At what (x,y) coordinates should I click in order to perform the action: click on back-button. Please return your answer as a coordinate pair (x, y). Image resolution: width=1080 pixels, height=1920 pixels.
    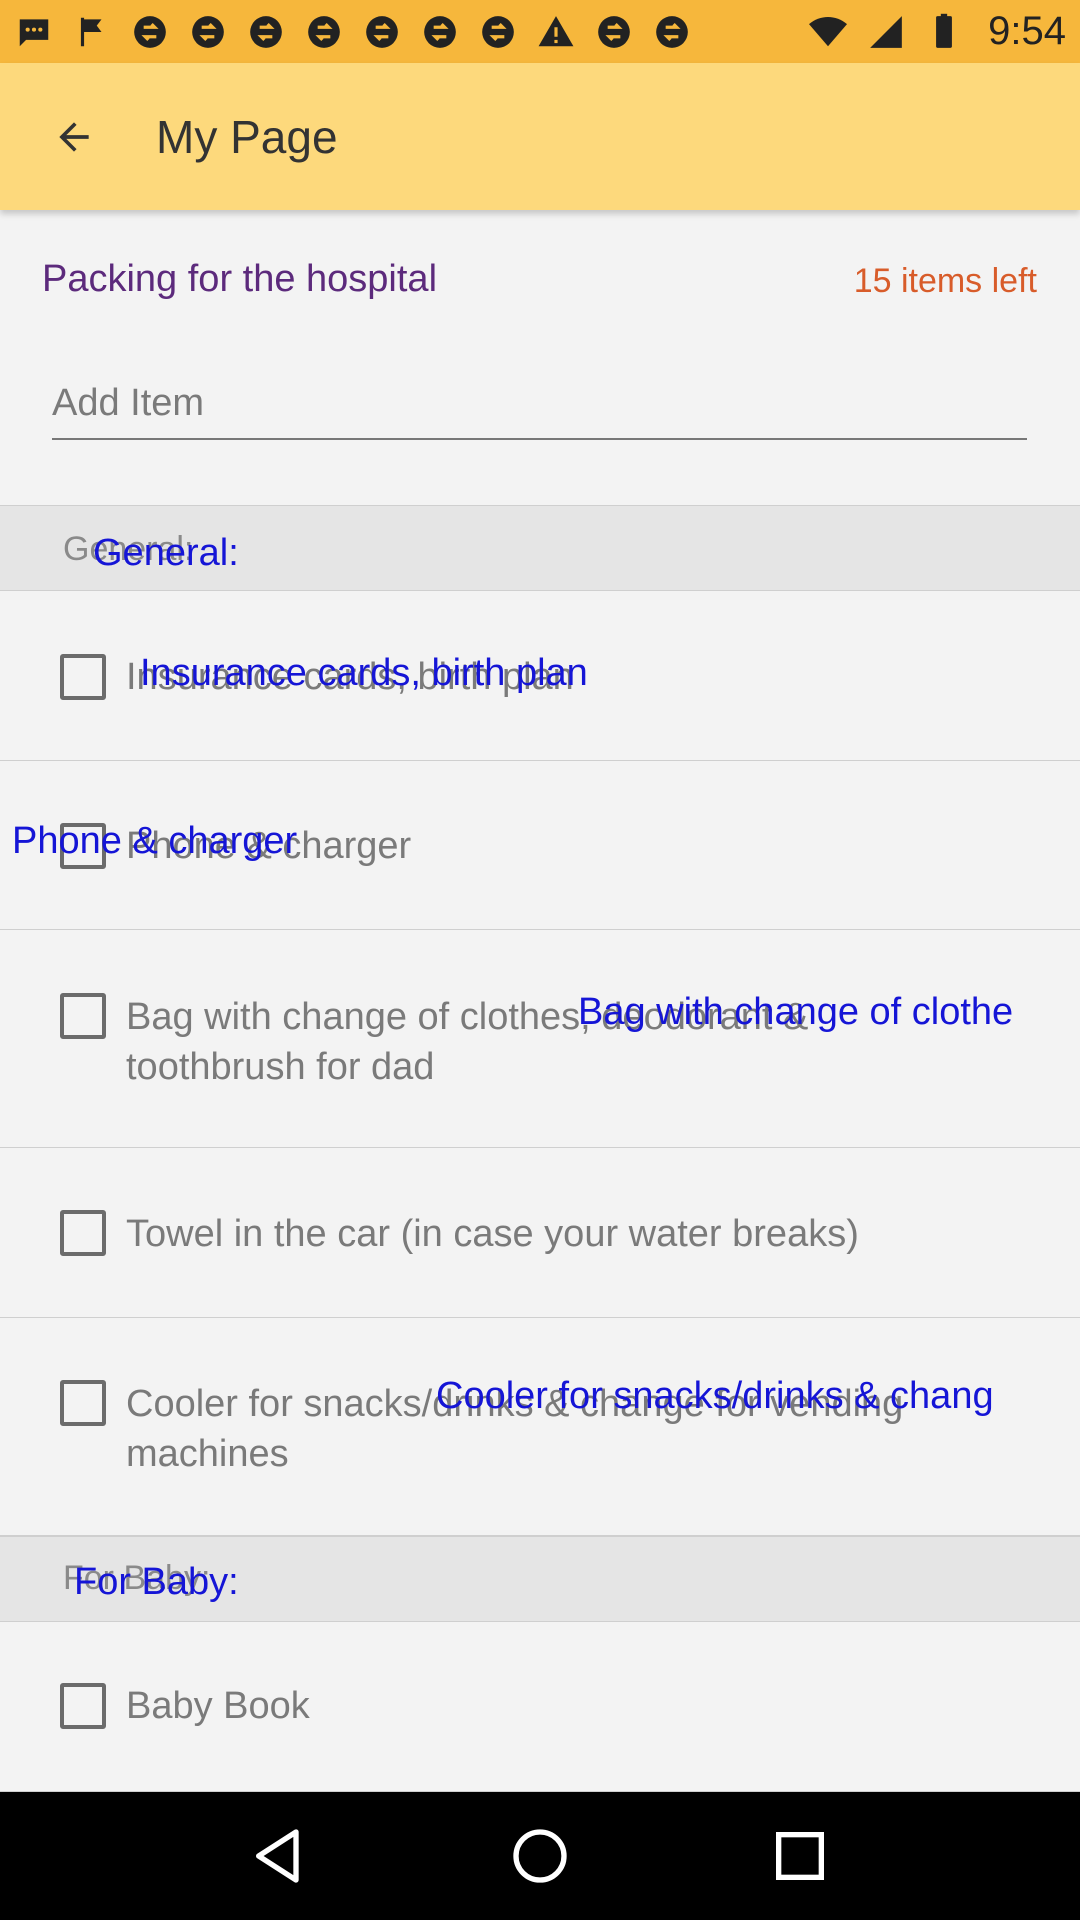
    Looking at the image, I should click on (74, 137).